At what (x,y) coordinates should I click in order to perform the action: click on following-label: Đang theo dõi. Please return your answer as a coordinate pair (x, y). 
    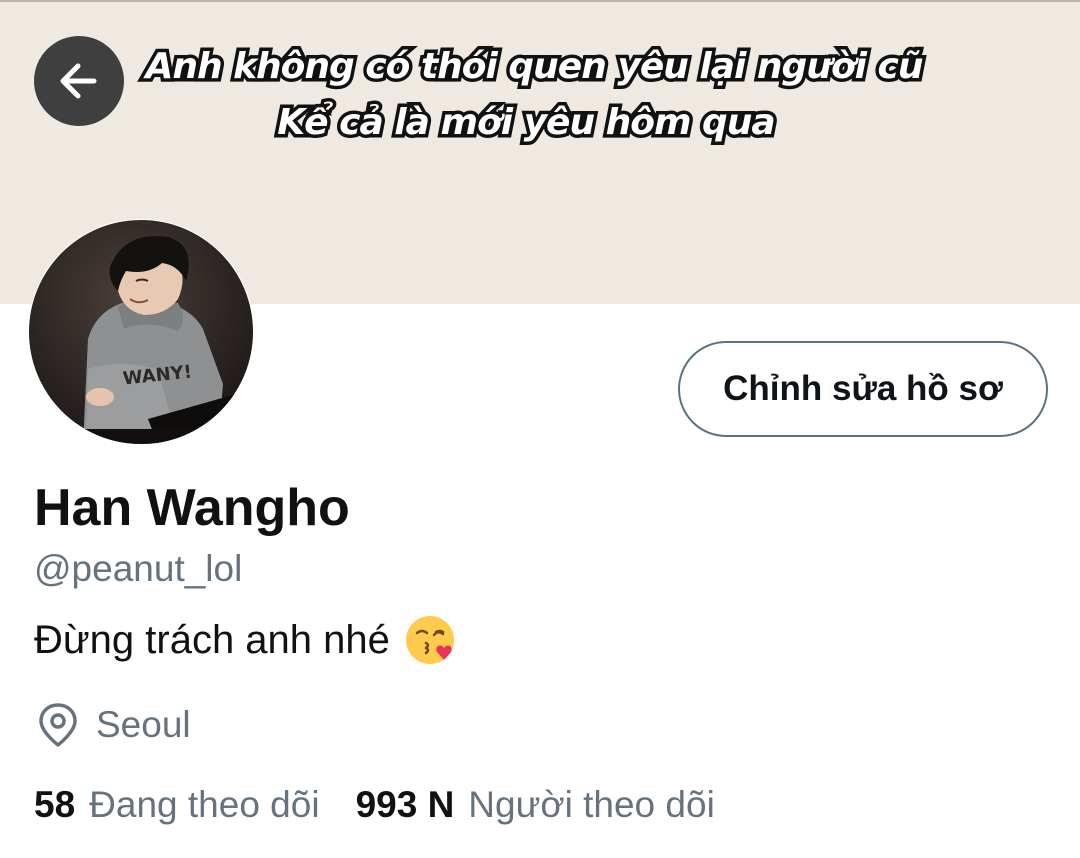
    Looking at the image, I should click on (204, 804).